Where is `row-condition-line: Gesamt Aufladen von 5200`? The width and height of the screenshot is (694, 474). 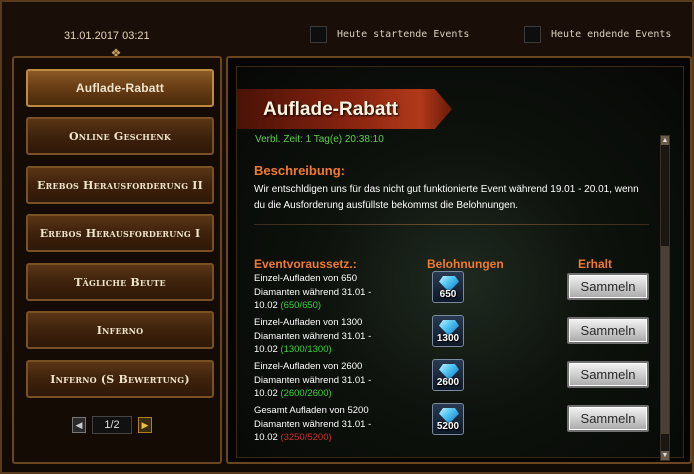 row-condition-line: Gesamt Aufladen von 5200 is located at coordinates (311, 410).